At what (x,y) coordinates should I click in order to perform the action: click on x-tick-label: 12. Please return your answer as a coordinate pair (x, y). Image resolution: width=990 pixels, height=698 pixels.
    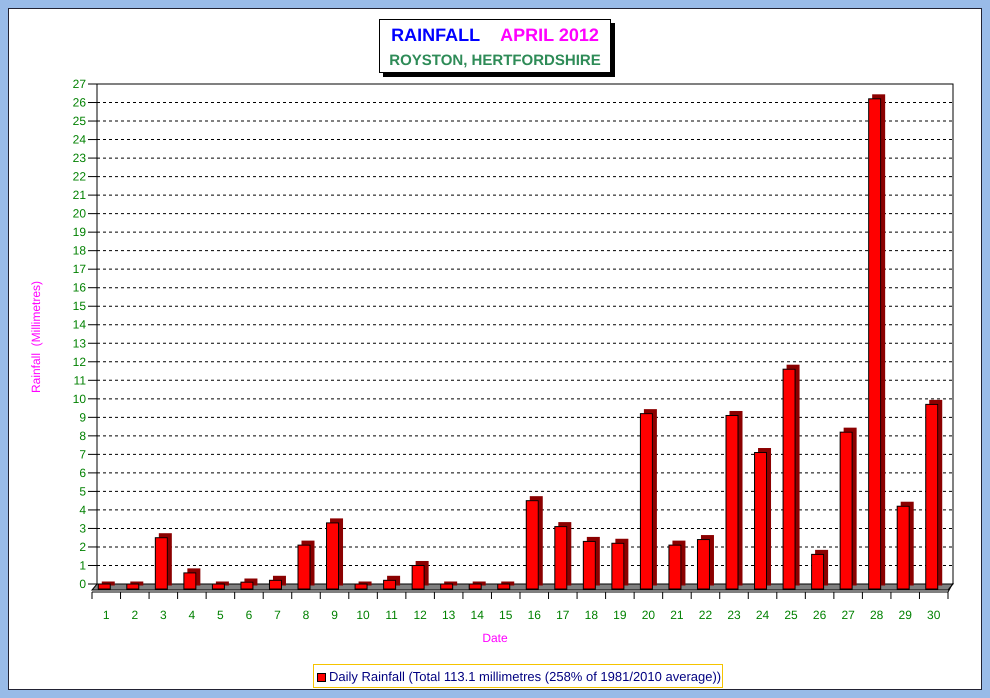
    Looking at the image, I should click on (420, 615).